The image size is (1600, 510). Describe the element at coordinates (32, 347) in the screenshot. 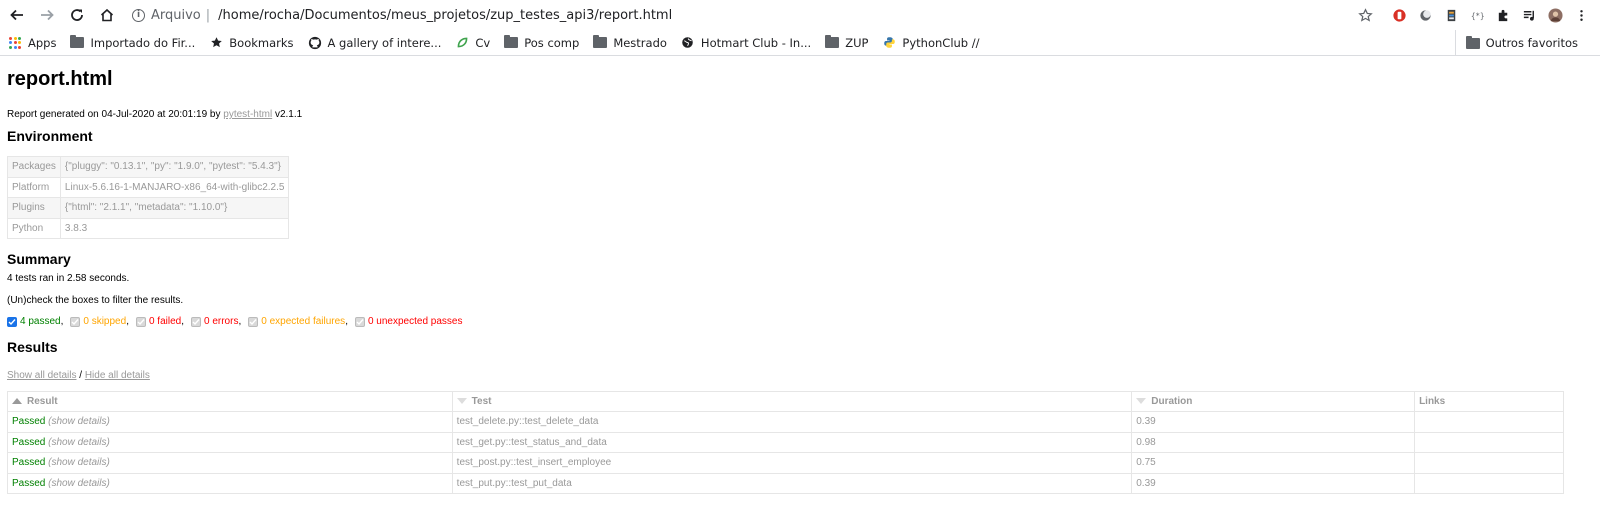

I see `results-heading: Results` at that location.